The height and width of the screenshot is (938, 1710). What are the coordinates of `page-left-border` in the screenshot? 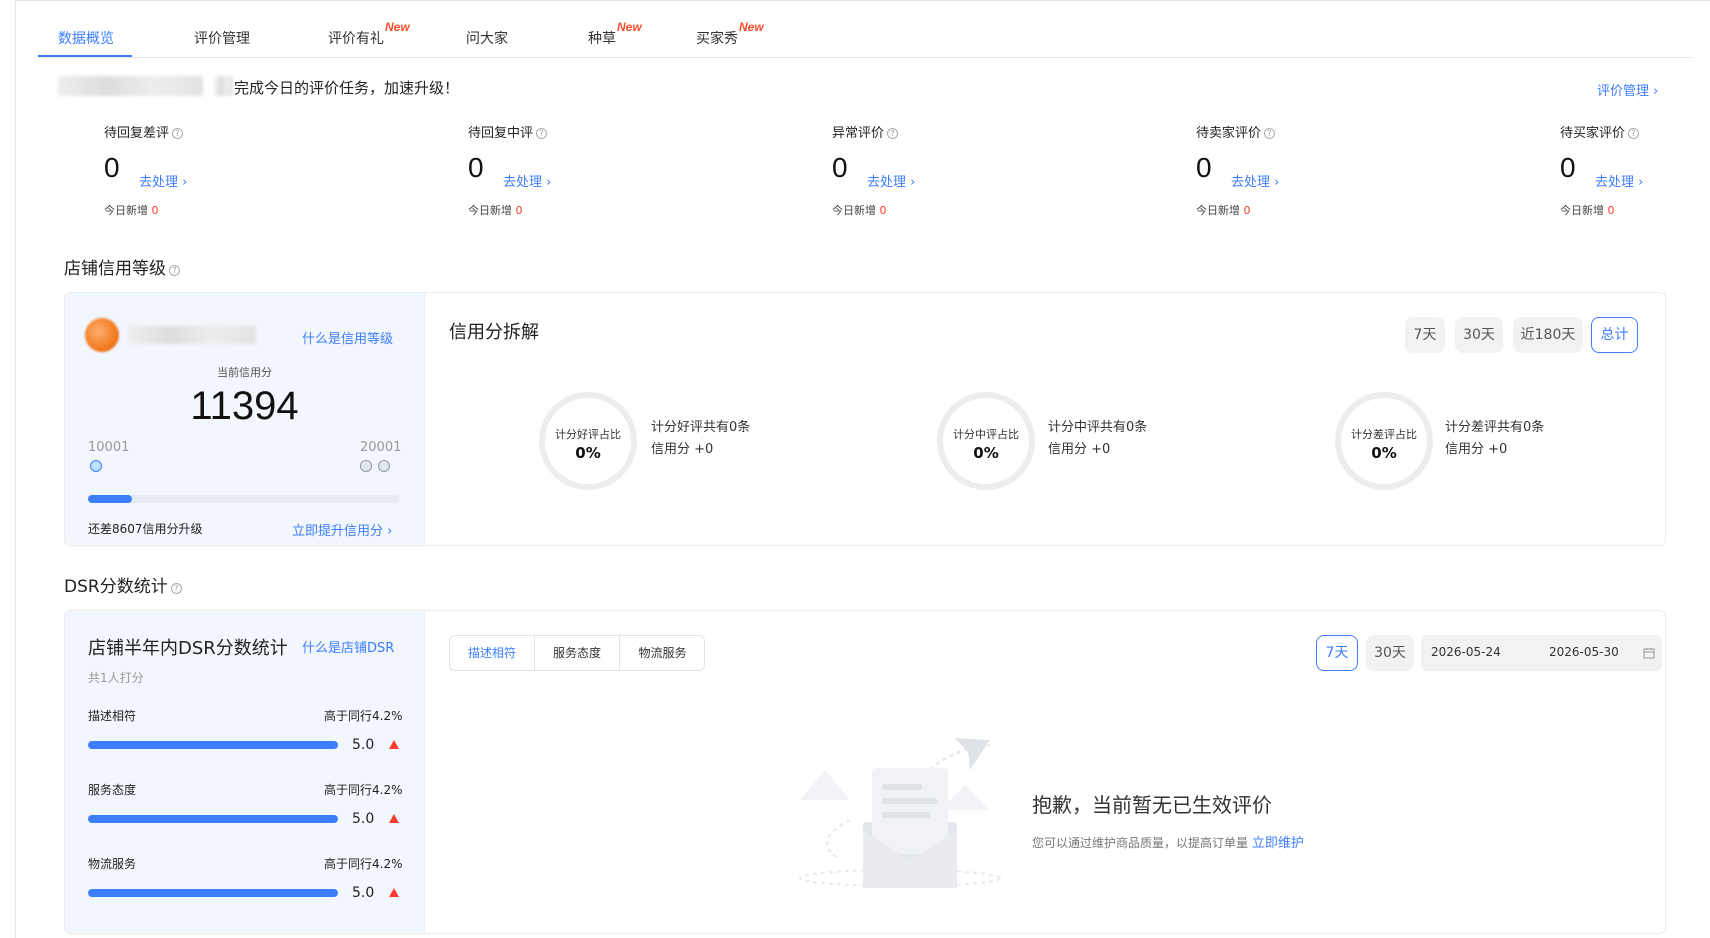 It's located at (15, 469).